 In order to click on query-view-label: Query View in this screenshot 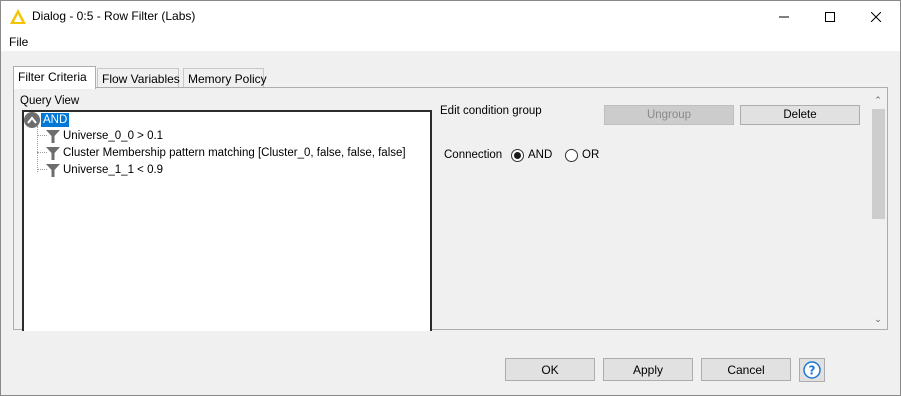, I will do `click(50, 101)`.